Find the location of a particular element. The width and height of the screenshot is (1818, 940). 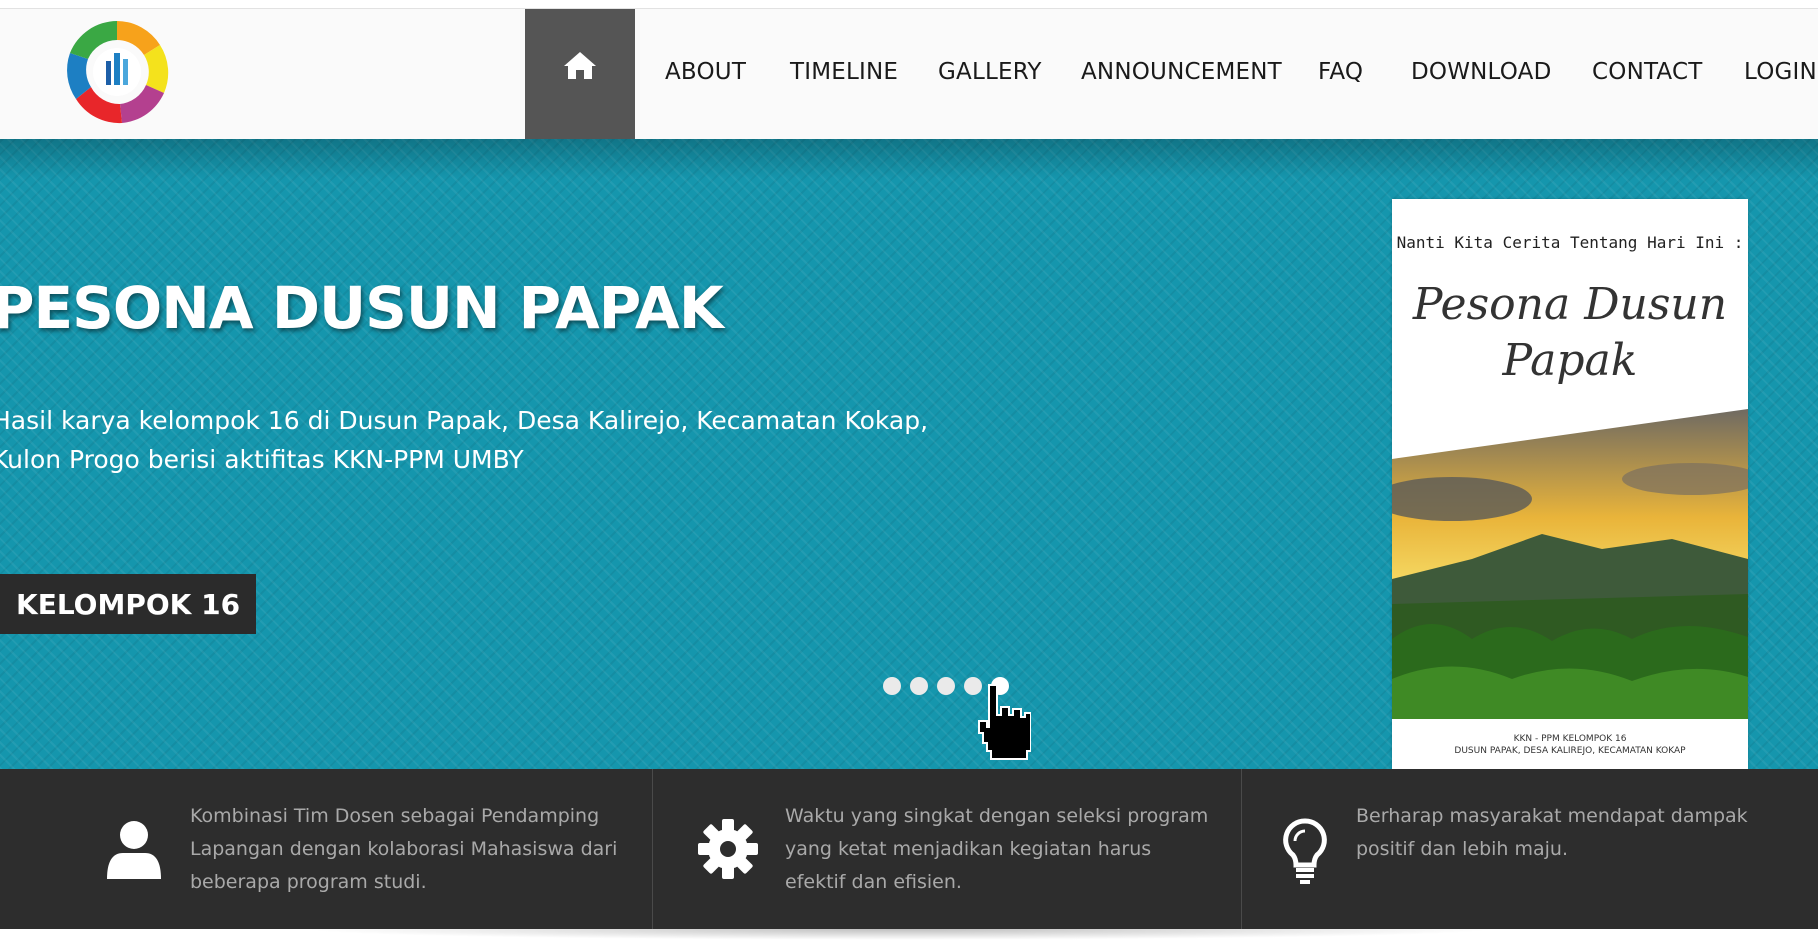

home-icon is located at coordinates (580, 68).